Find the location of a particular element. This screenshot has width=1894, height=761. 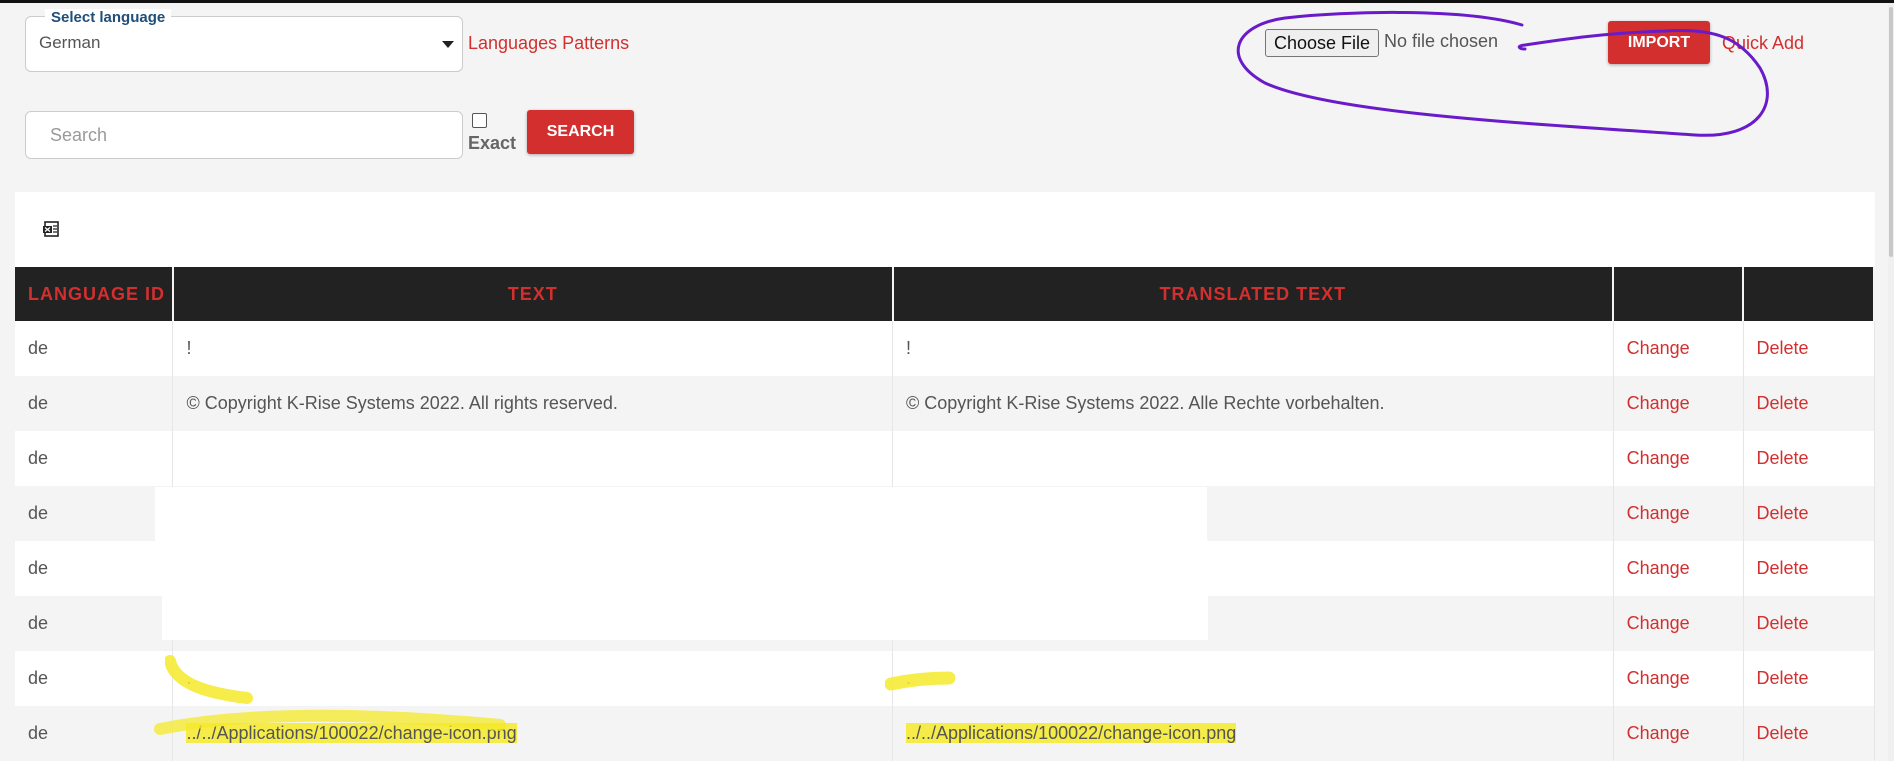

cell-text is located at coordinates (533, 458).